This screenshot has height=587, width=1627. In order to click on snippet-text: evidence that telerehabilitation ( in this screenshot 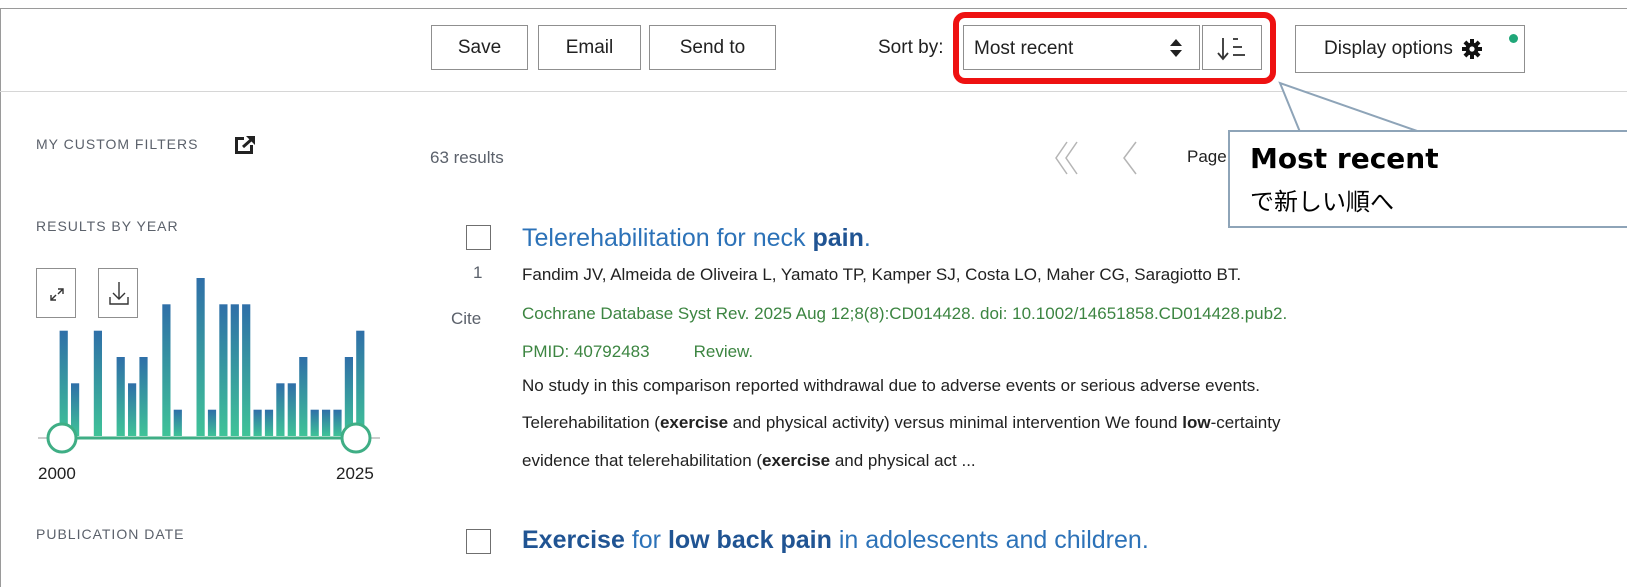, I will do `click(642, 460)`.